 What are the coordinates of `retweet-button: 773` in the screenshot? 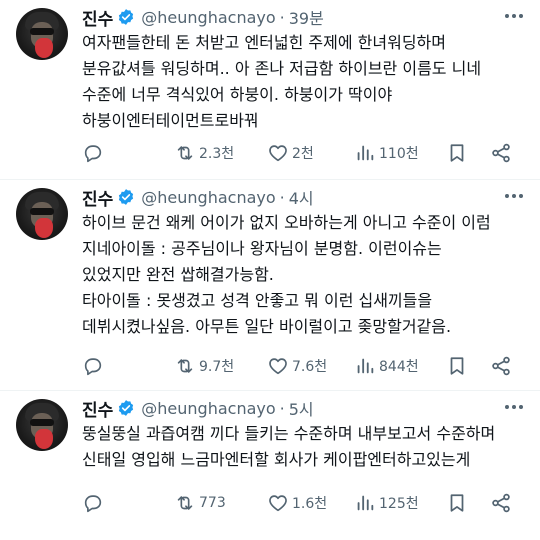 It's located at (200, 503).